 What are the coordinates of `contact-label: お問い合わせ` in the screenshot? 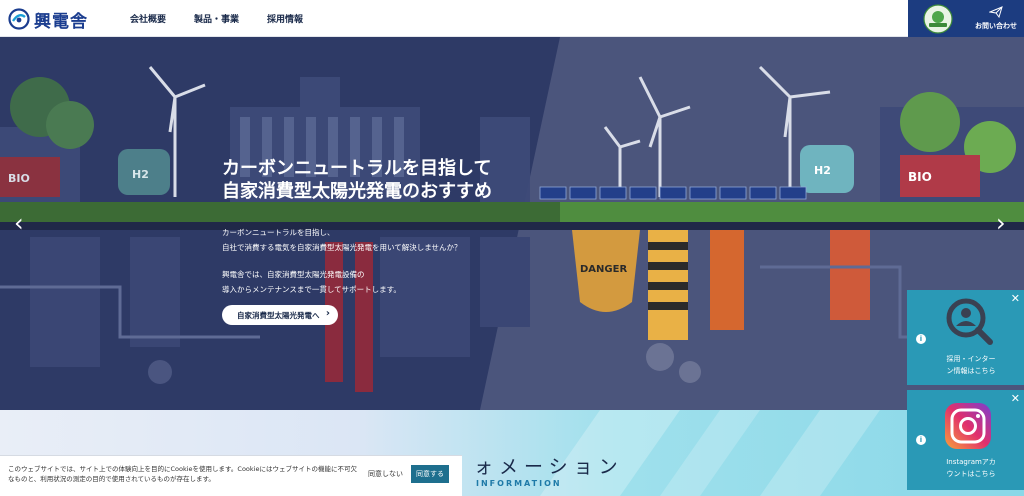 It's located at (996, 26).